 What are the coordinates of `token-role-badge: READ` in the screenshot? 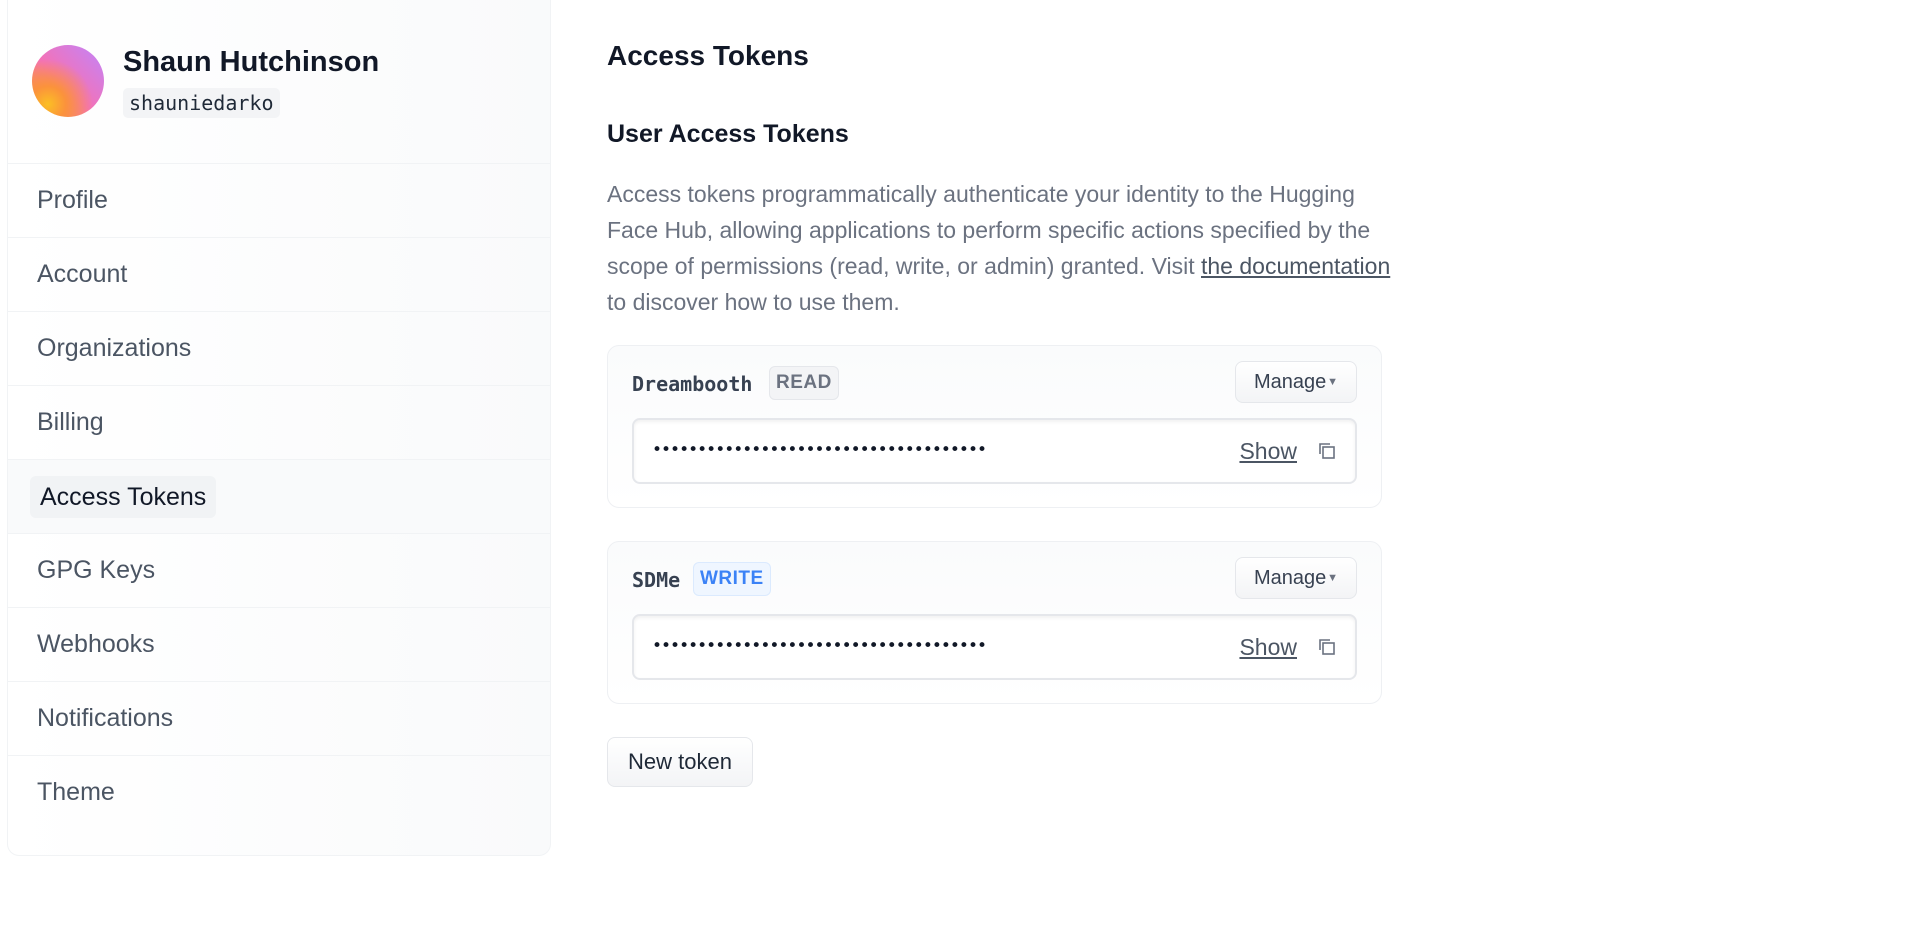 It's located at (804, 383).